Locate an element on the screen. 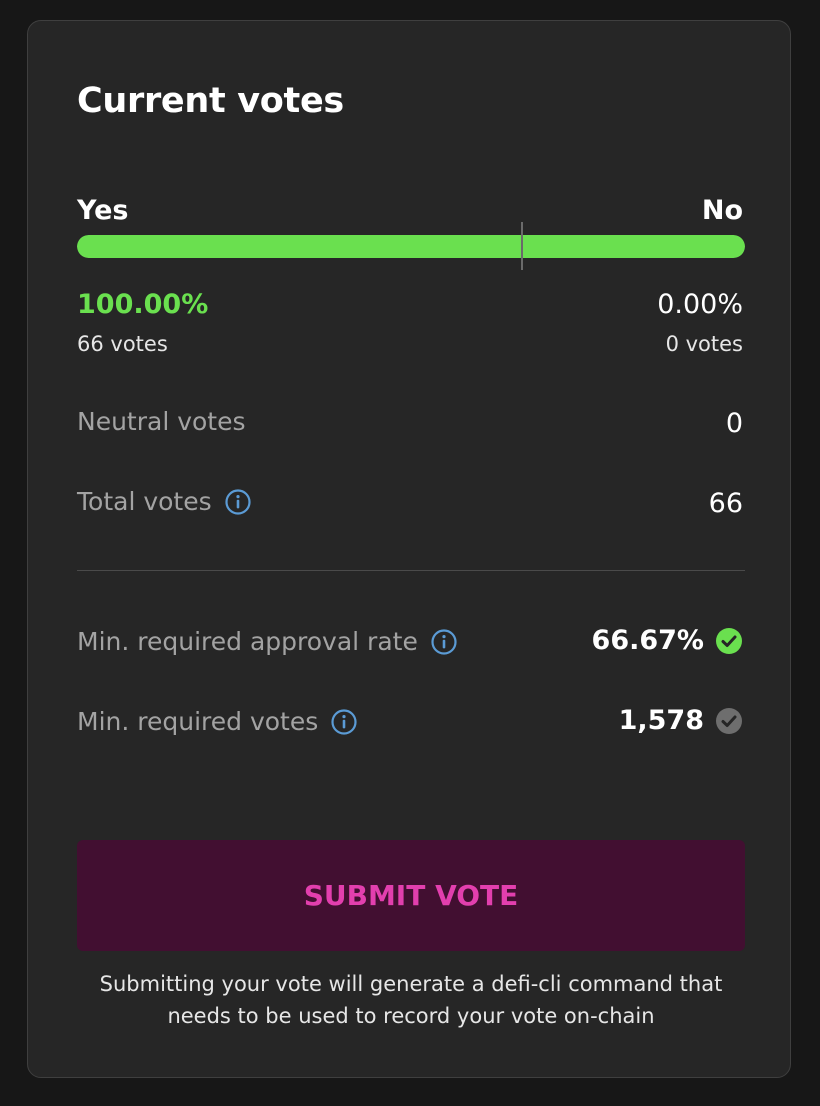 This screenshot has width=820, height=1106. section-divider is located at coordinates (411, 570).